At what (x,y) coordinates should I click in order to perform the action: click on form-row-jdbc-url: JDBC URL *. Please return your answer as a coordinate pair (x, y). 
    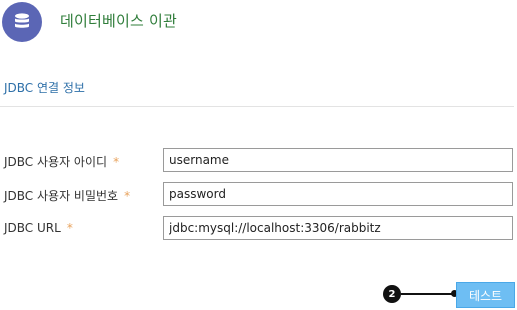
    Looking at the image, I should click on (258, 229).